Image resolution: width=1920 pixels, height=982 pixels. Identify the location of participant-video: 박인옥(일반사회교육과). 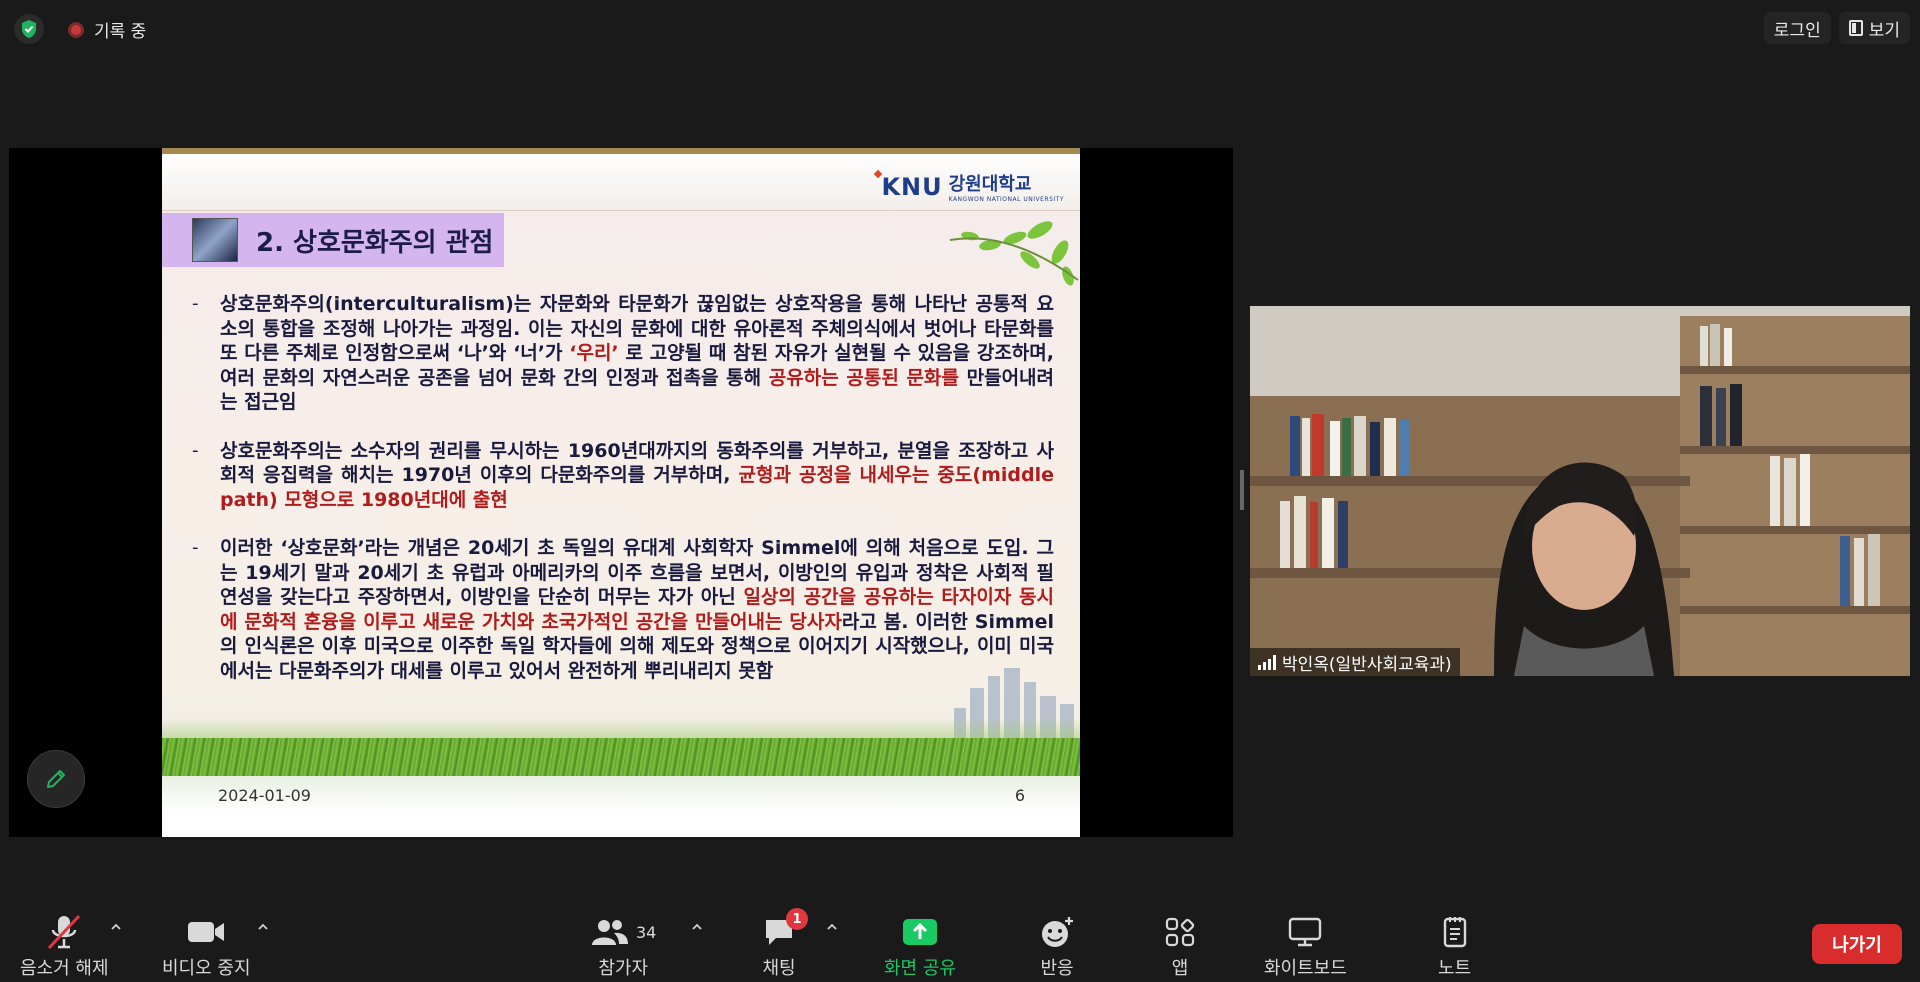
(1580, 491).